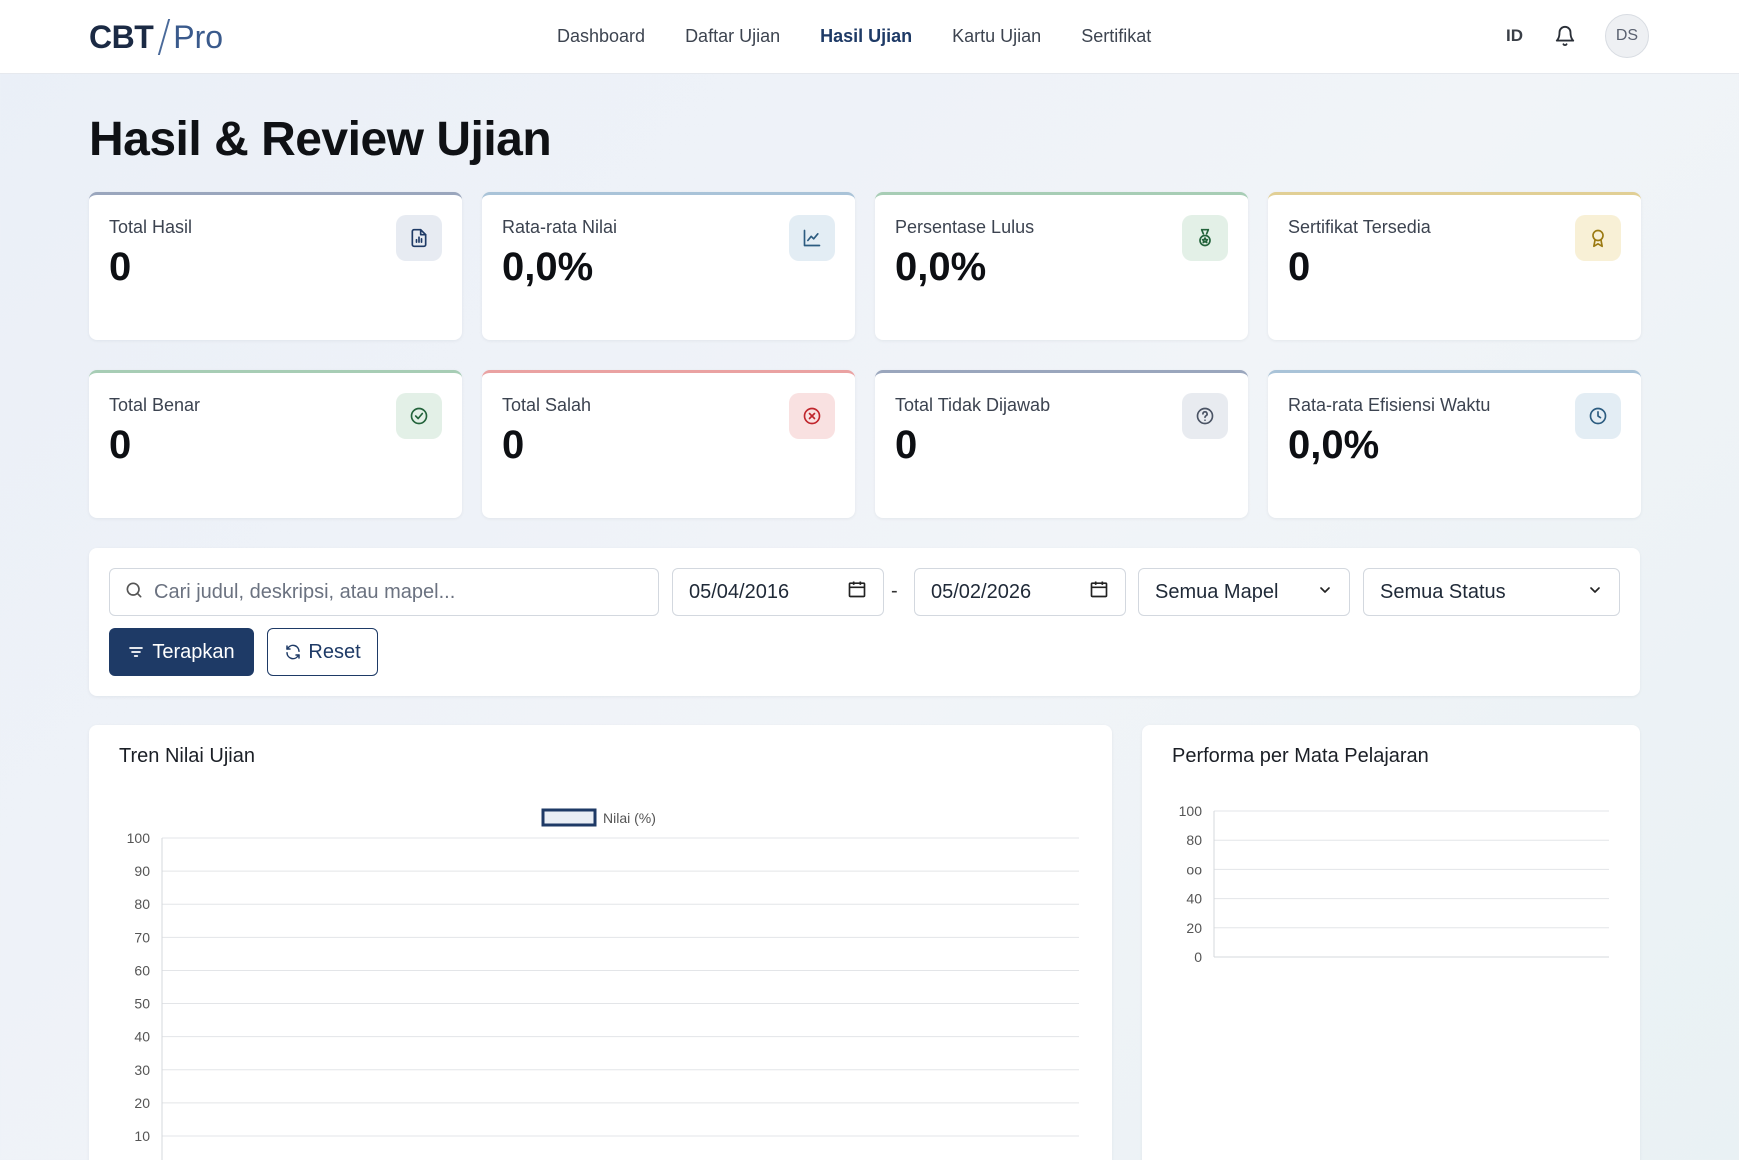 This screenshot has width=1739, height=1160. Describe the element at coordinates (121, 36) in the screenshot. I see `brand-name: CBT` at that location.